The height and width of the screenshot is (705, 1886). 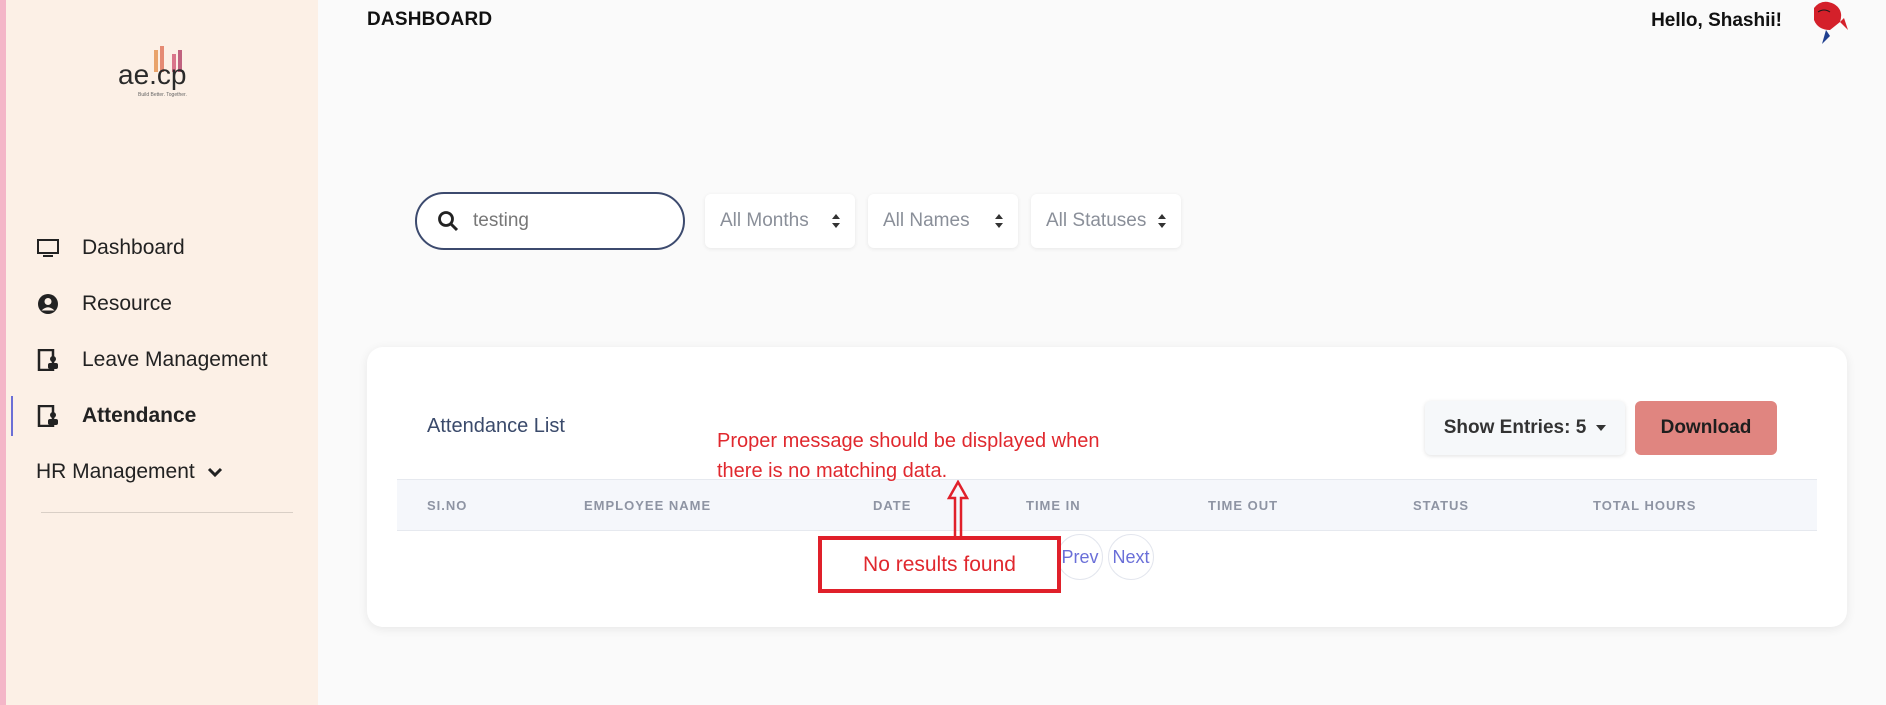 I want to click on search-input, so click(x=563, y=221).